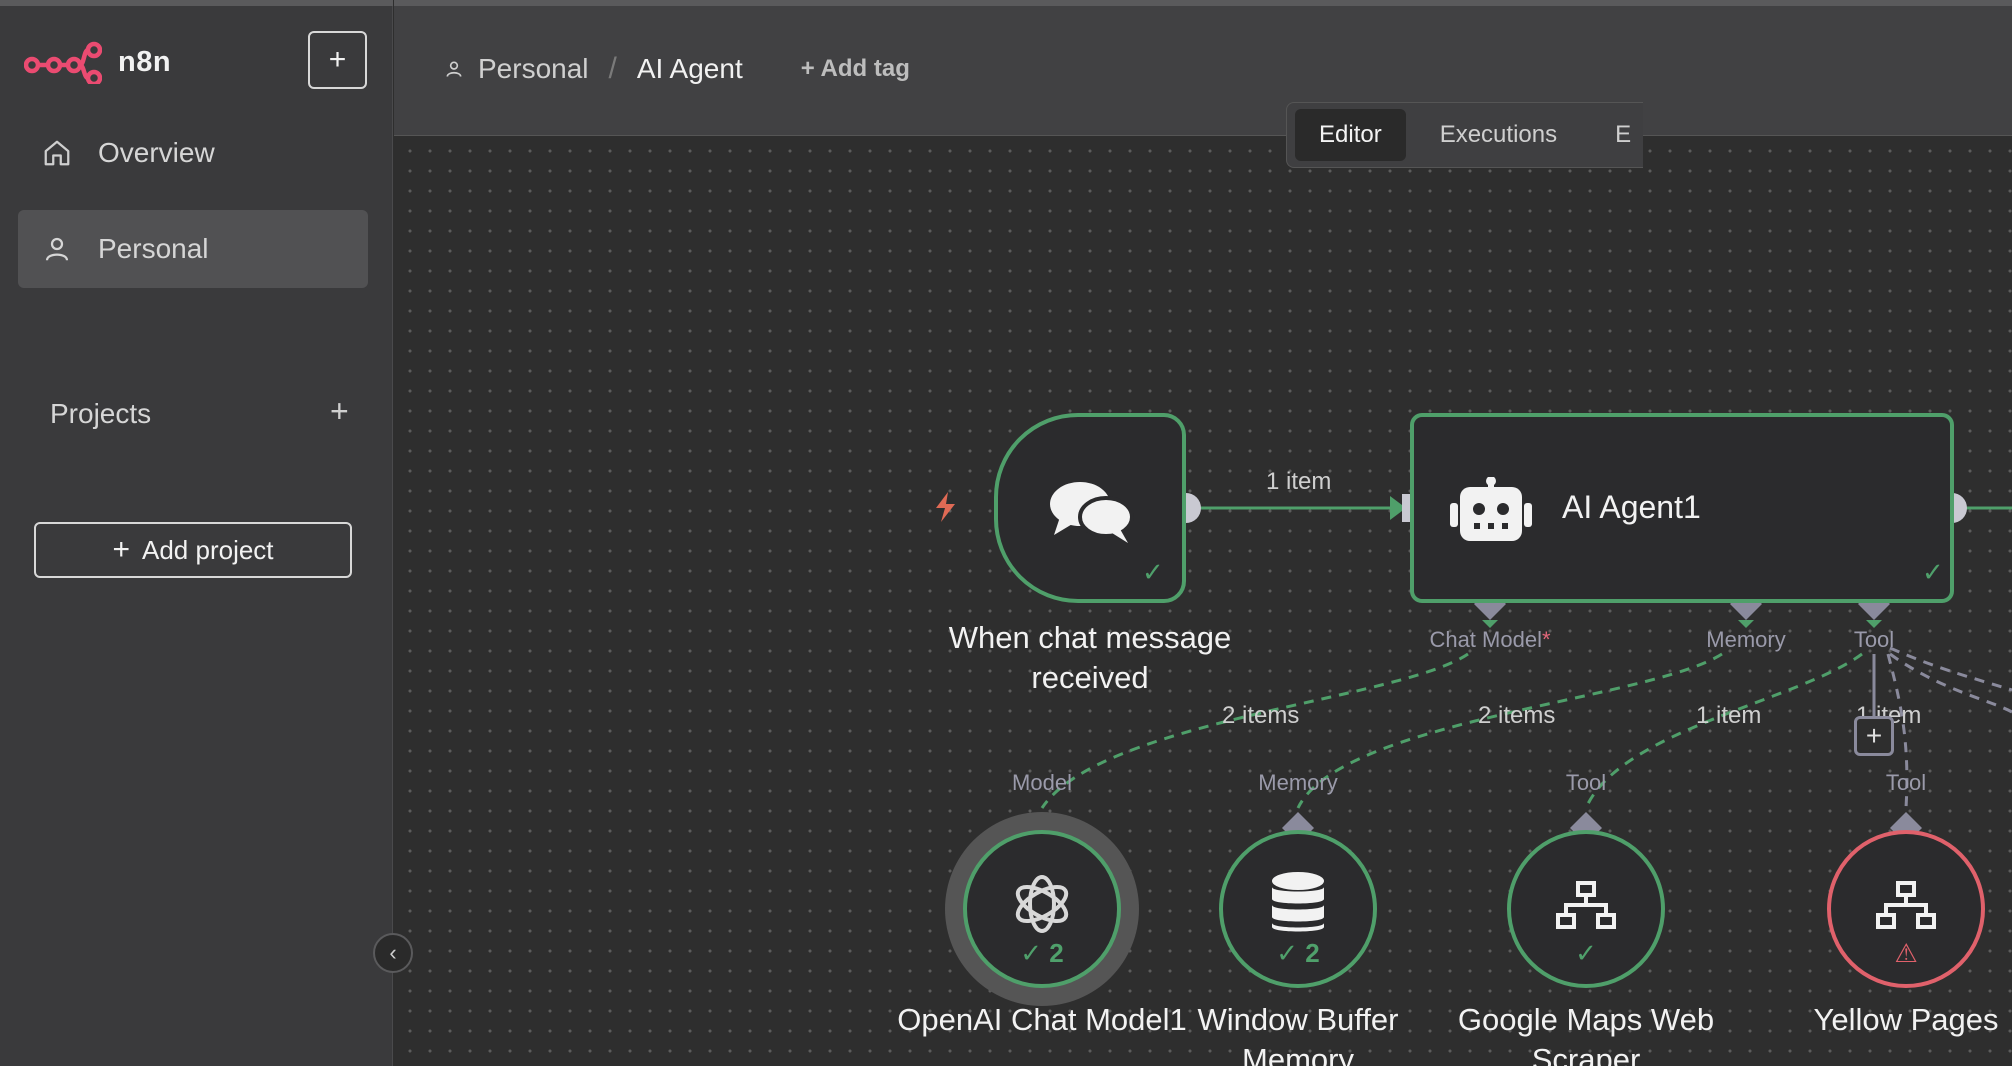 Image resolution: width=2012 pixels, height=1066 pixels. Describe the element at coordinates (208, 549) in the screenshot. I see `add-project-label: Add project` at that location.